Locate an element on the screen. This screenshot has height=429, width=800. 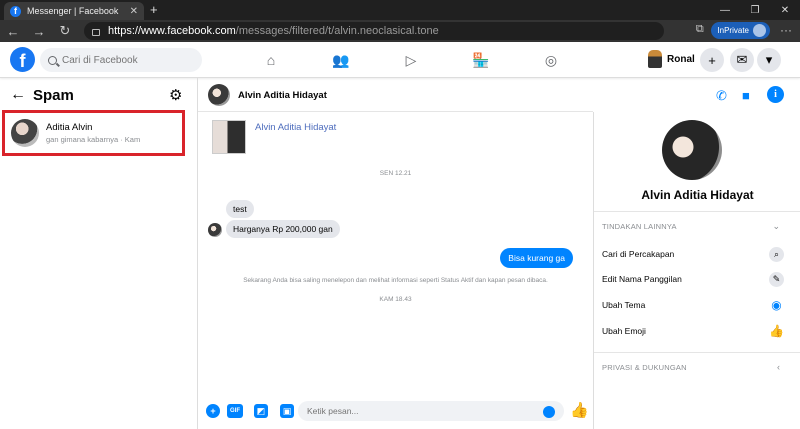
chevron-down-icon: ⌄ is located at coordinates (776, 226).